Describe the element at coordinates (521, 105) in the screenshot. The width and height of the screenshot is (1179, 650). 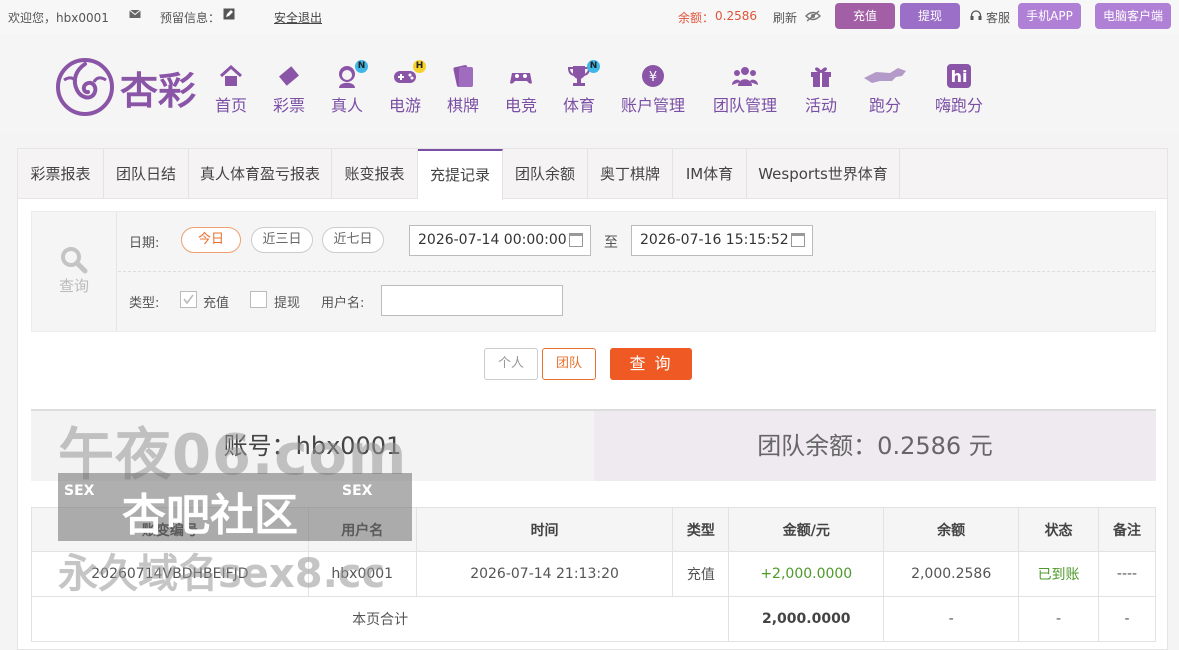
I see `nav-label: 电竞` at that location.